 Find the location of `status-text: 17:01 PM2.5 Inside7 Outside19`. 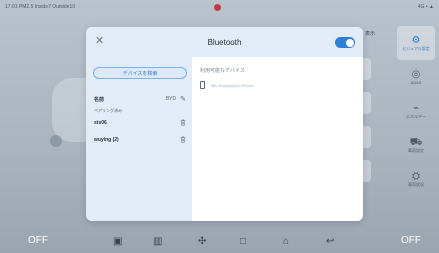

status-text: 17:01 PM2.5 Inside7 Outside19 is located at coordinates (40, 7).